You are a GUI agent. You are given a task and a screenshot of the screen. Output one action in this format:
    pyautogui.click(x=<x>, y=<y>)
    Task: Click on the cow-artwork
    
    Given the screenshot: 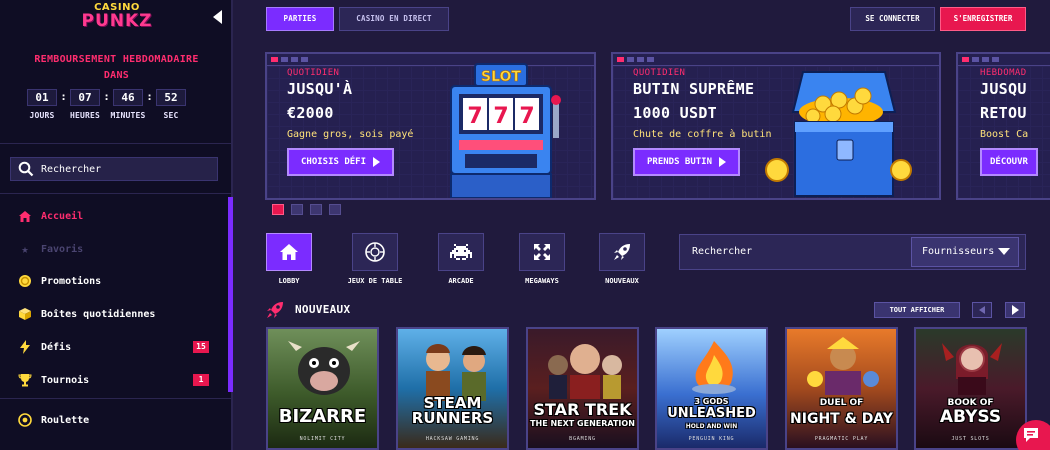 What is the action you would take?
    pyautogui.click(x=324, y=368)
    